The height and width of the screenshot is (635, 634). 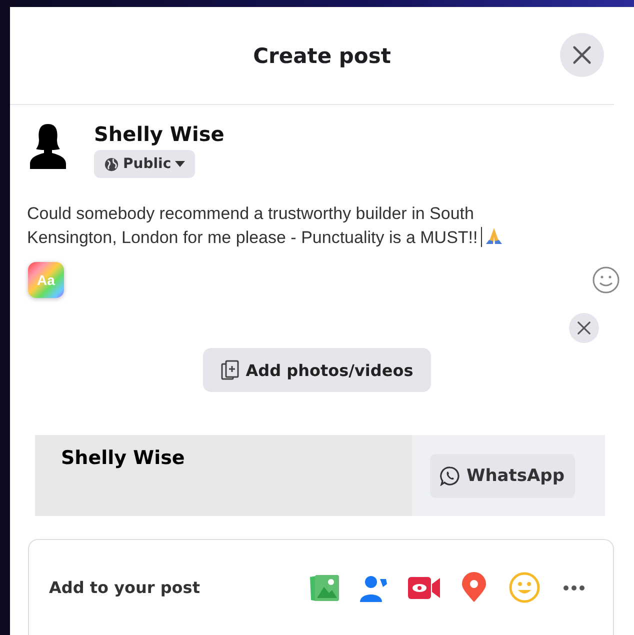 I want to click on video-camera-icon, so click(x=424, y=587).